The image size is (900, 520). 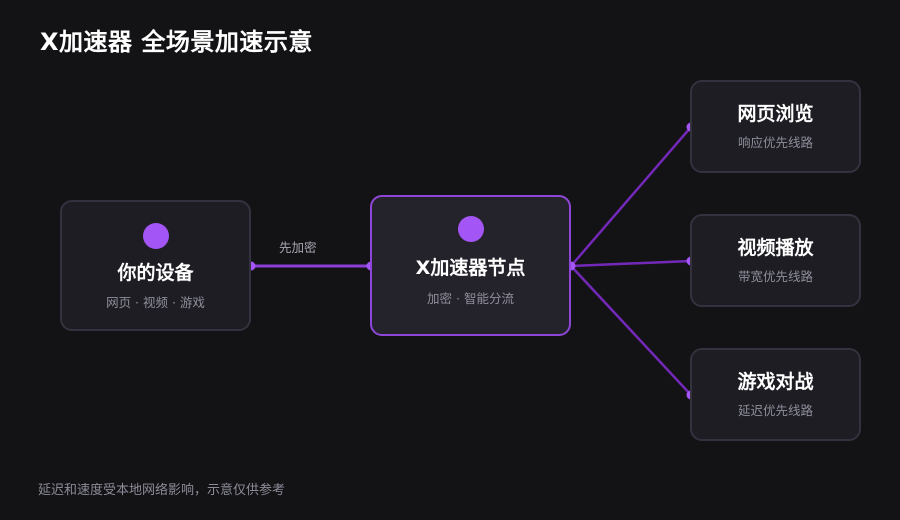 I want to click on edge-hub-to-game, so click(x=631, y=330).